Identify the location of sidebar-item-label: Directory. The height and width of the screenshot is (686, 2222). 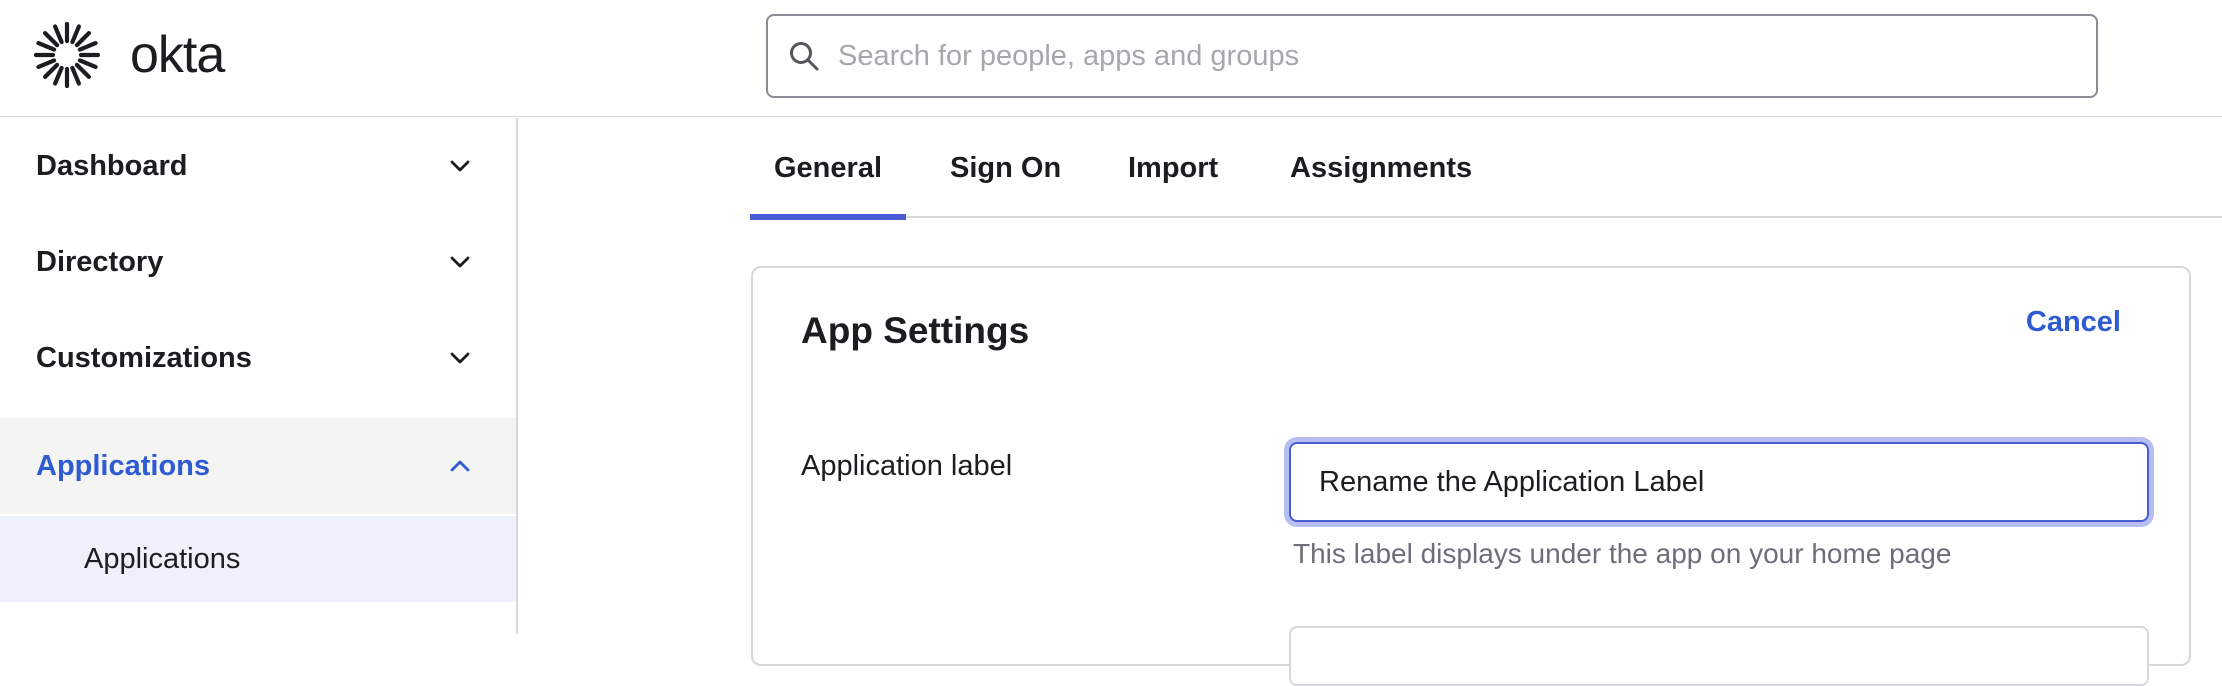
(100, 261).